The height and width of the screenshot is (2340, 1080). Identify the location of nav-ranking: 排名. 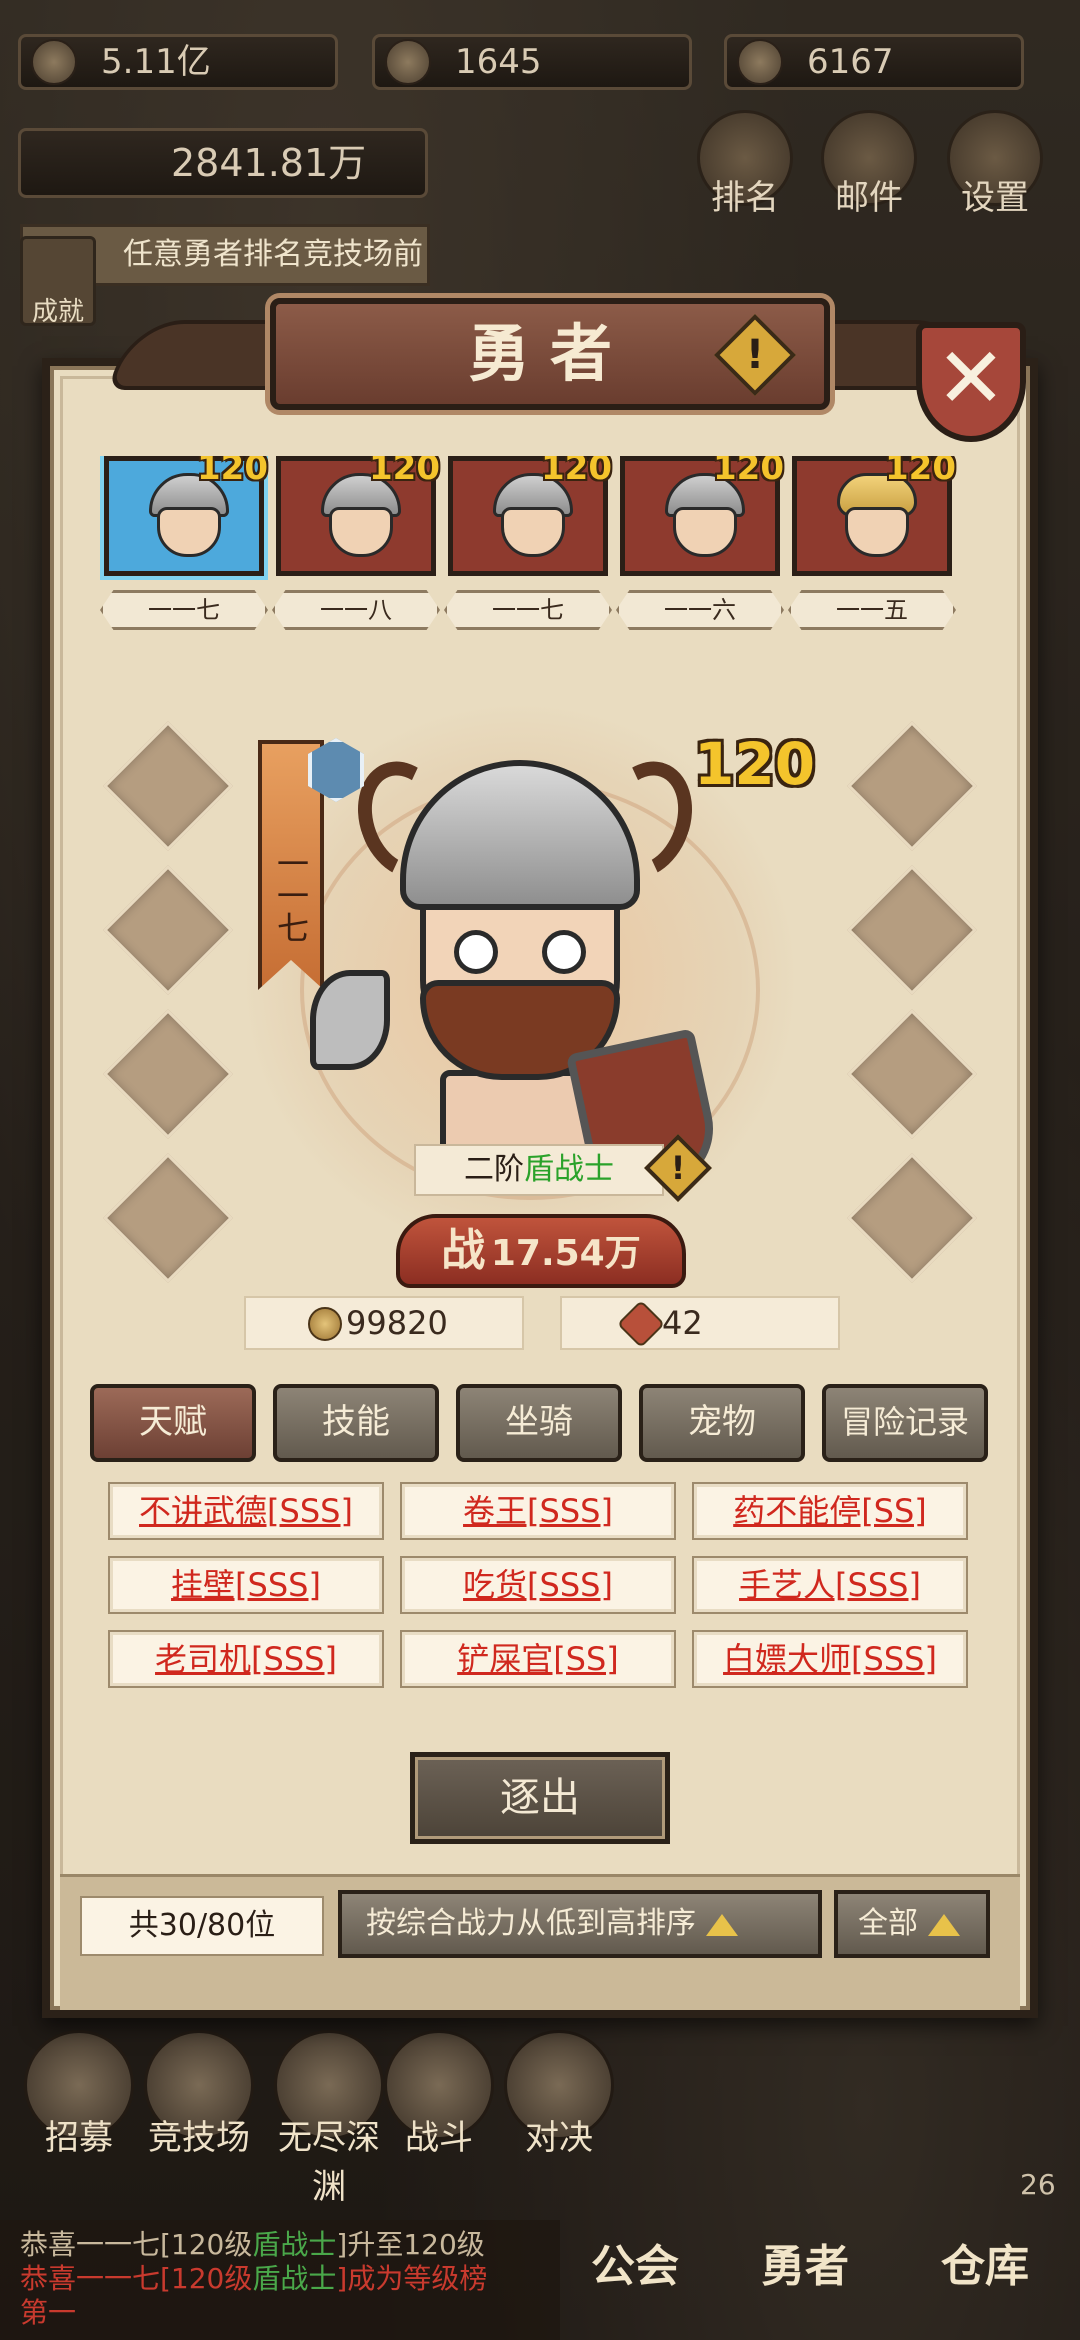
(745, 164).